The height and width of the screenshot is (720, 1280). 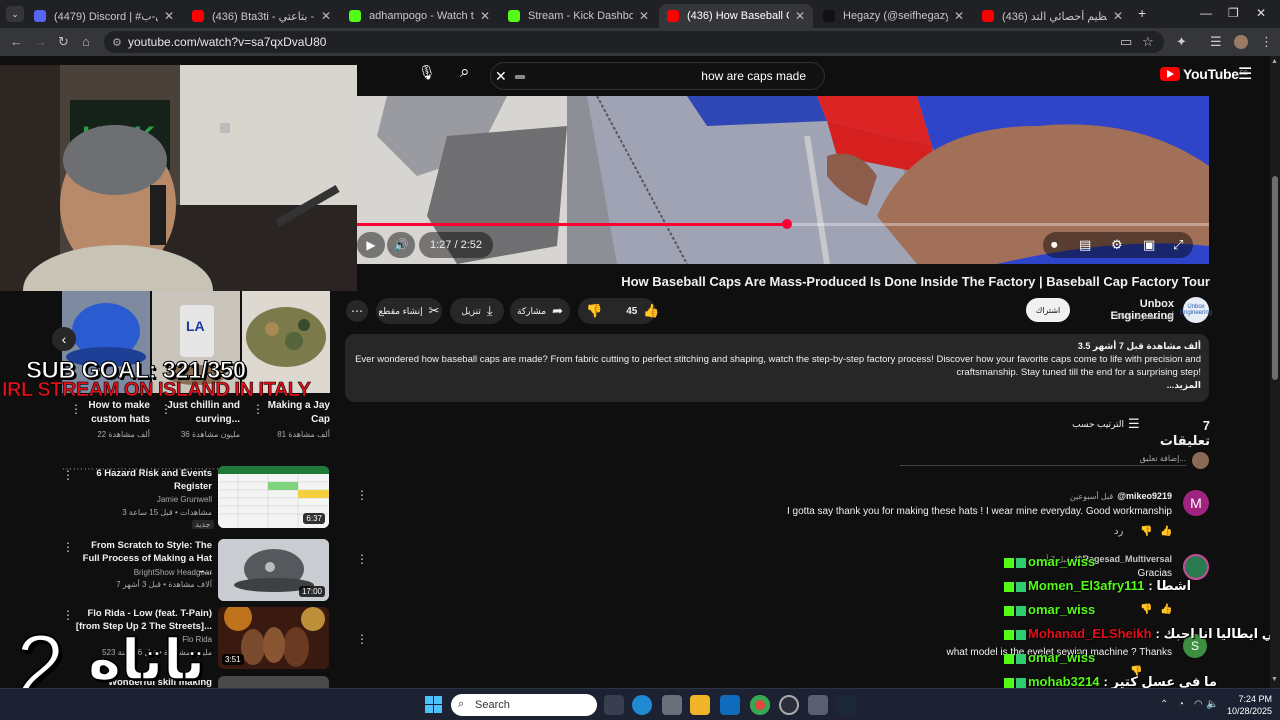 What do you see at coordinates (1149, 245) in the screenshot?
I see `miniplayer-icon: ▣` at bounding box center [1149, 245].